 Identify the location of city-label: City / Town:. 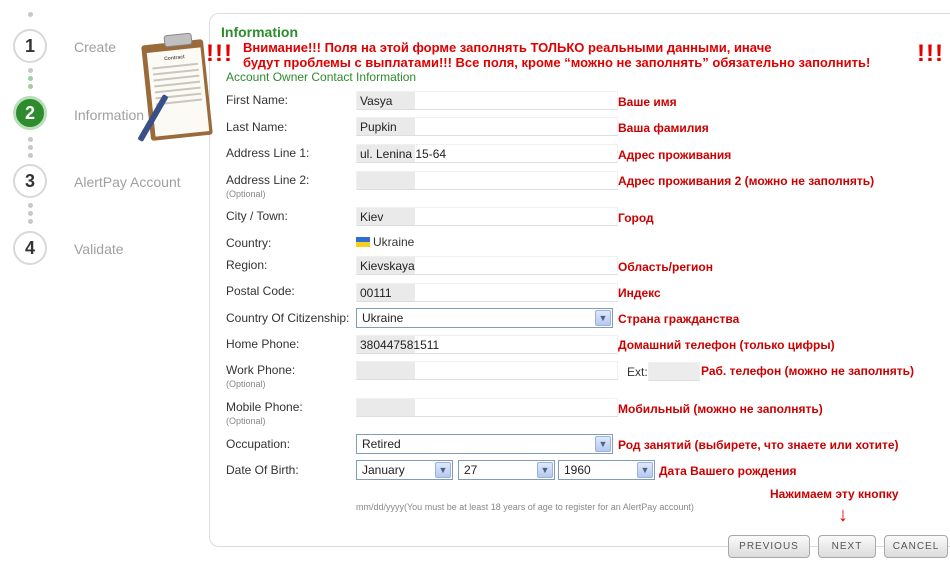
(257, 216).